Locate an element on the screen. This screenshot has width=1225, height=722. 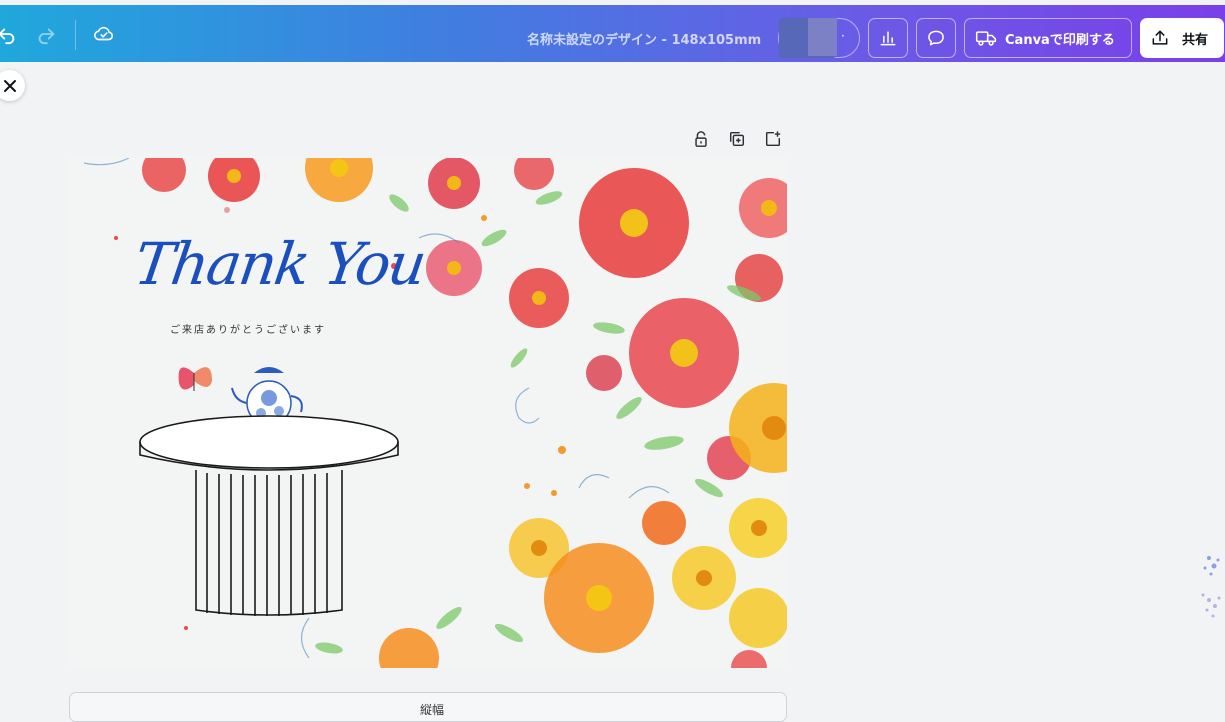
bar-chart-icon is located at coordinates (888, 38).